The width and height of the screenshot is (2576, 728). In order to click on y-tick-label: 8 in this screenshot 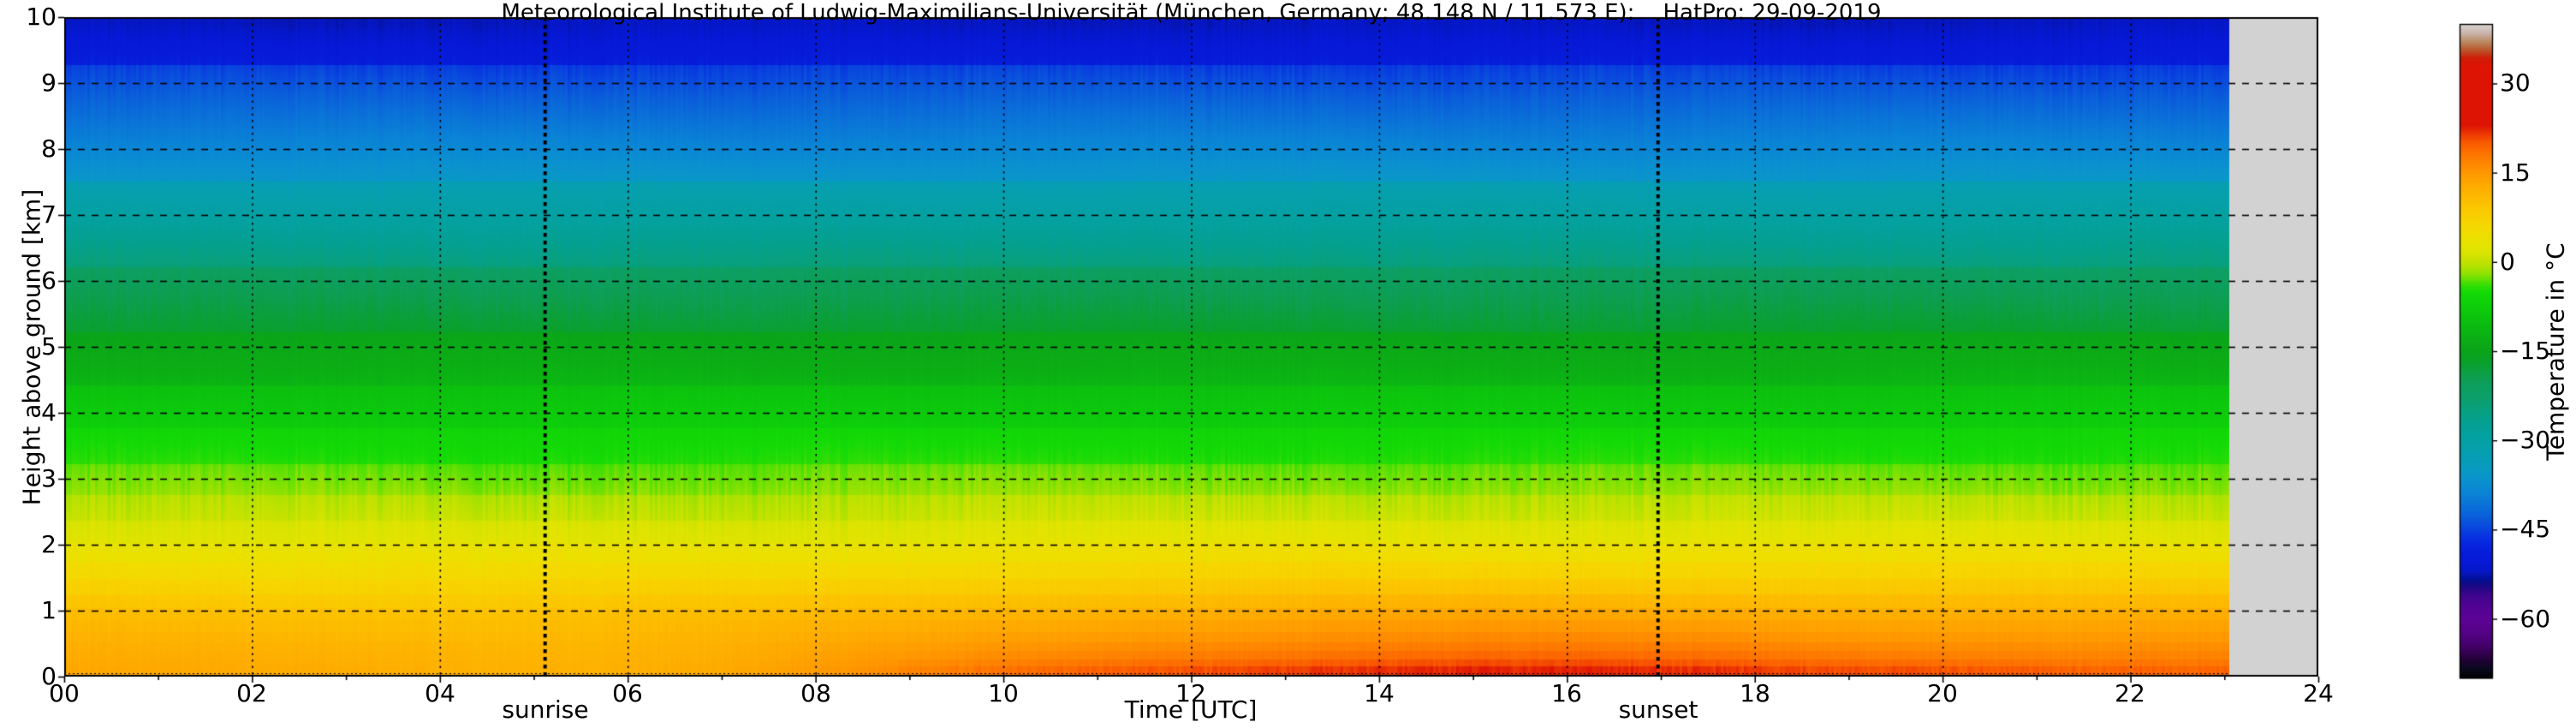, I will do `click(49, 148)`.